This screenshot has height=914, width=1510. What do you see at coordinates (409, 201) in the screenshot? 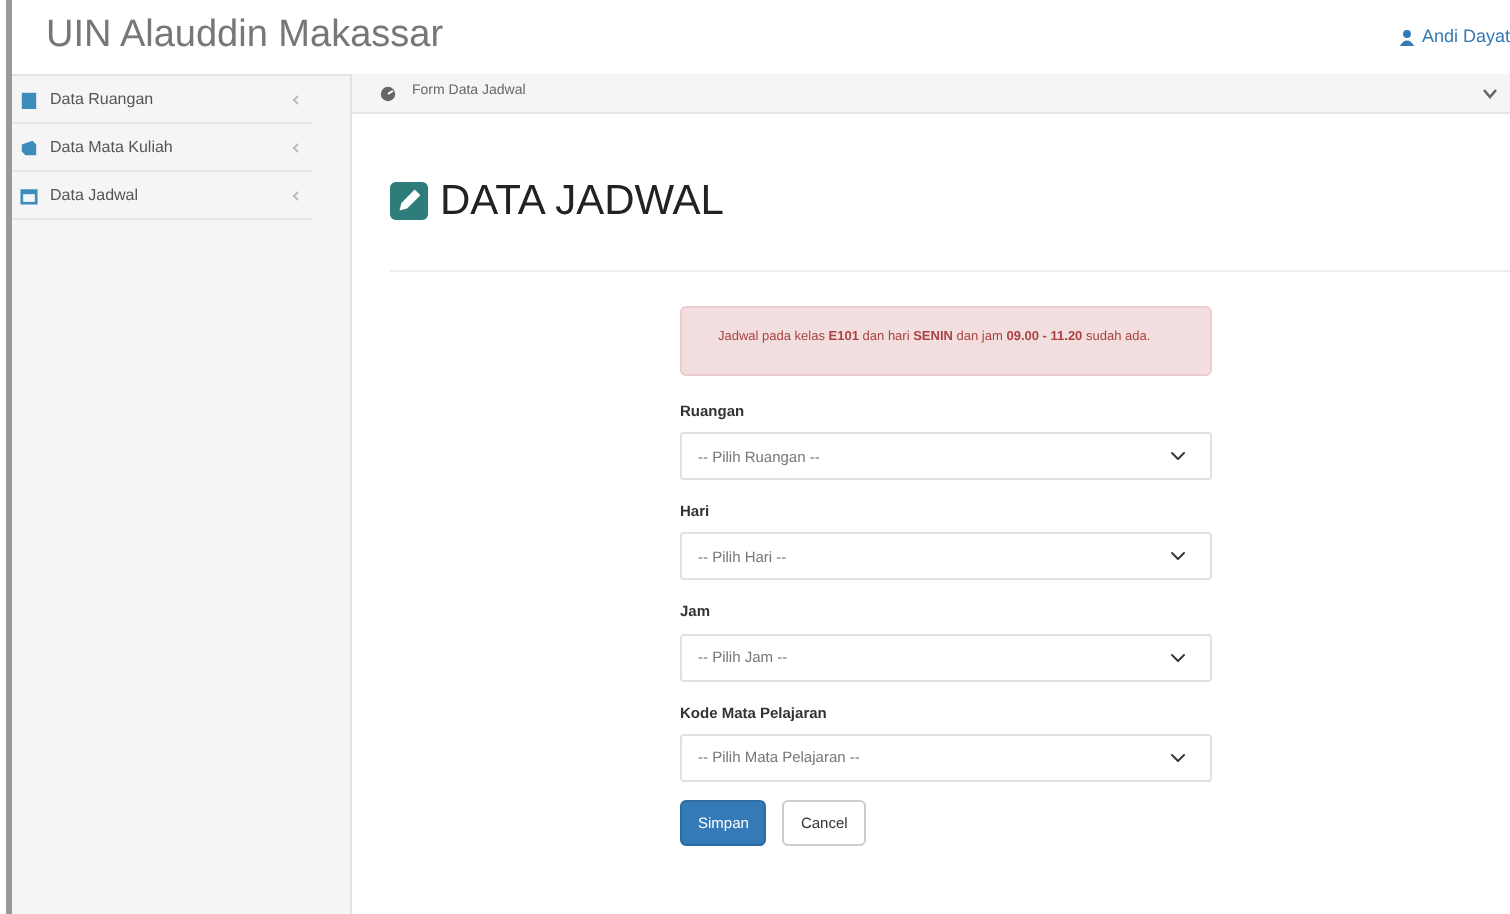
I see `edit-icon` at bounding box center [409, 201].